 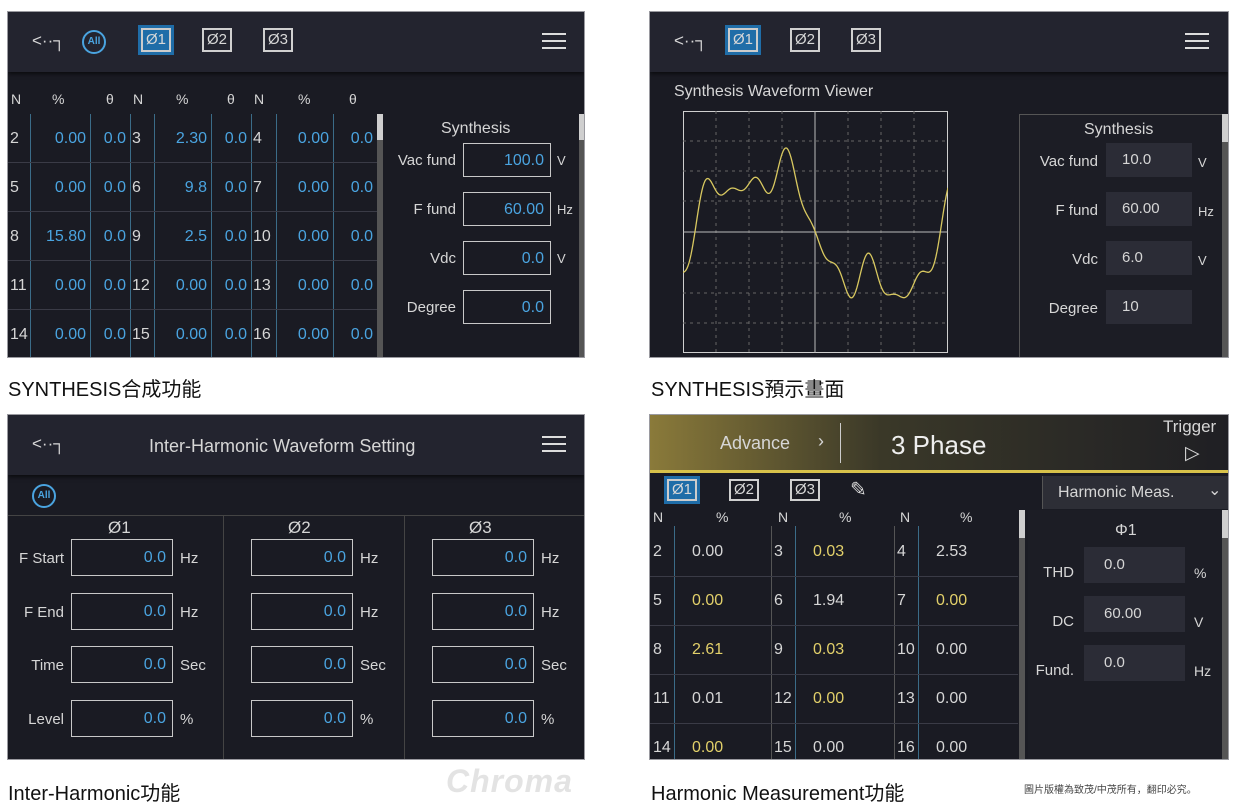 What do you see at coordinates (480, 527) in the screenshot?
I see `phase-column-header: Ø3` at bounding box center [480, 527].